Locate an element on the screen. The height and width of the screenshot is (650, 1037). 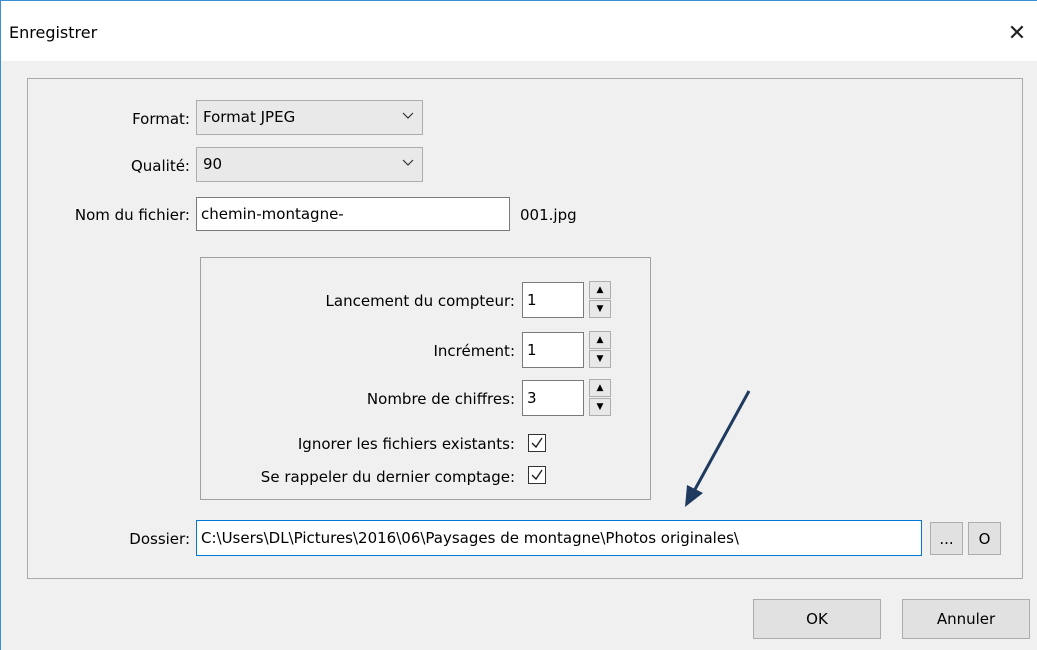
close-button: ✕ is located at coordinates (1017, 33).